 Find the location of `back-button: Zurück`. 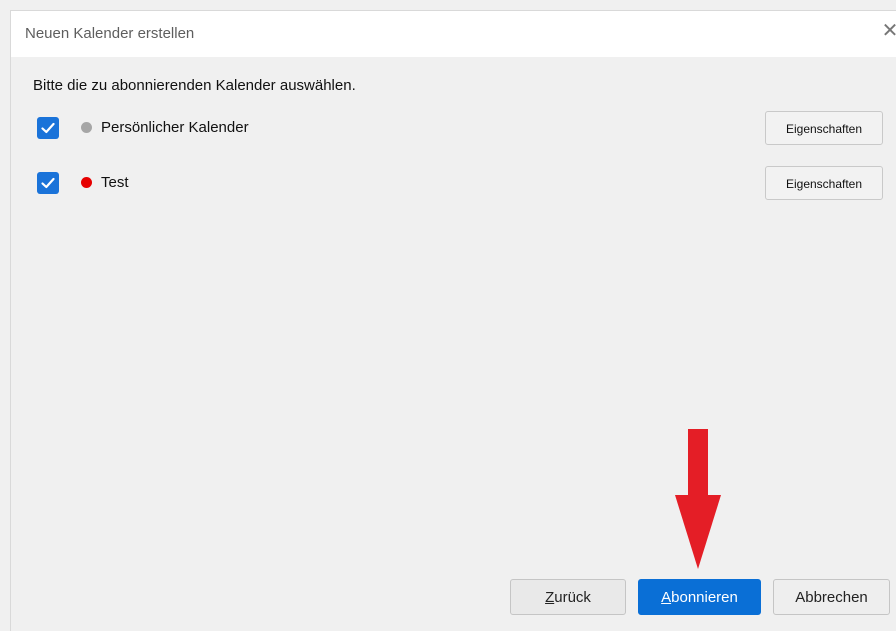

back-button: Zurück is located at coordinates (568, 597).